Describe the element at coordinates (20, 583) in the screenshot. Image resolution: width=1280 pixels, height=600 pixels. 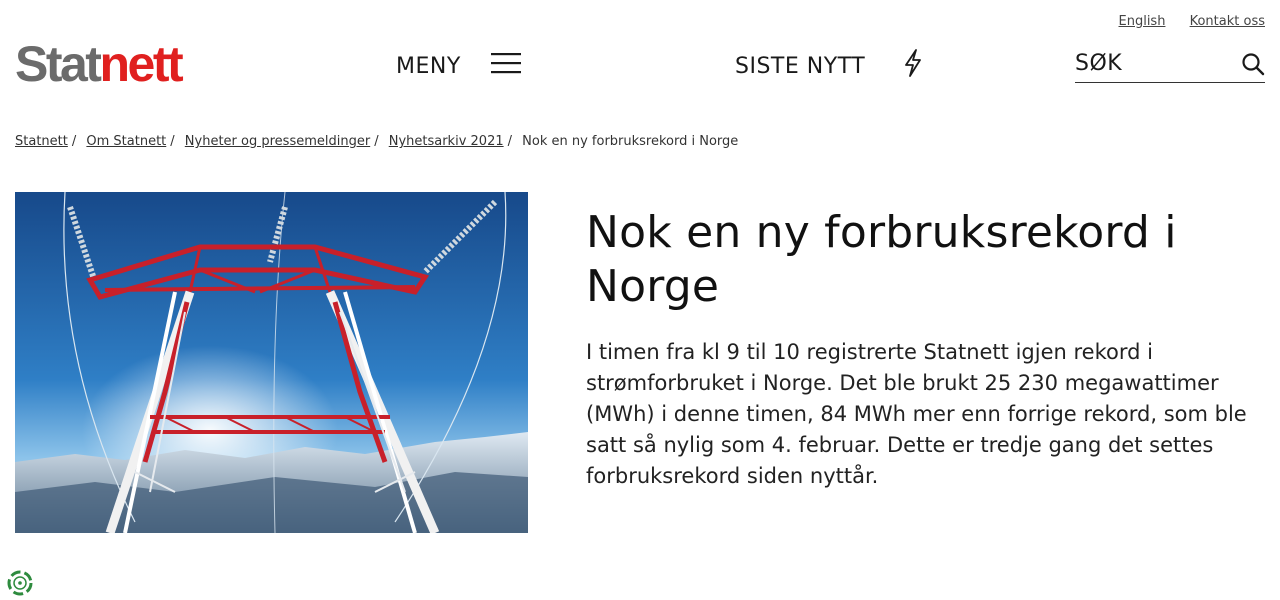
I see `cookie-consent-icon` at that location.